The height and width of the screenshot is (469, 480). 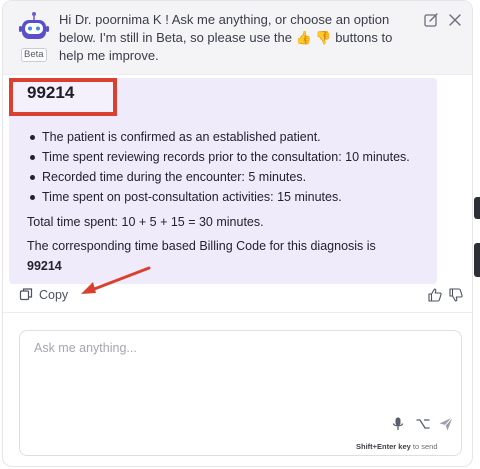 What do you see at coordinates (44, 266) in the screenshot?
I see `billing-code-value: 99214` at bounding box center [44, 266].